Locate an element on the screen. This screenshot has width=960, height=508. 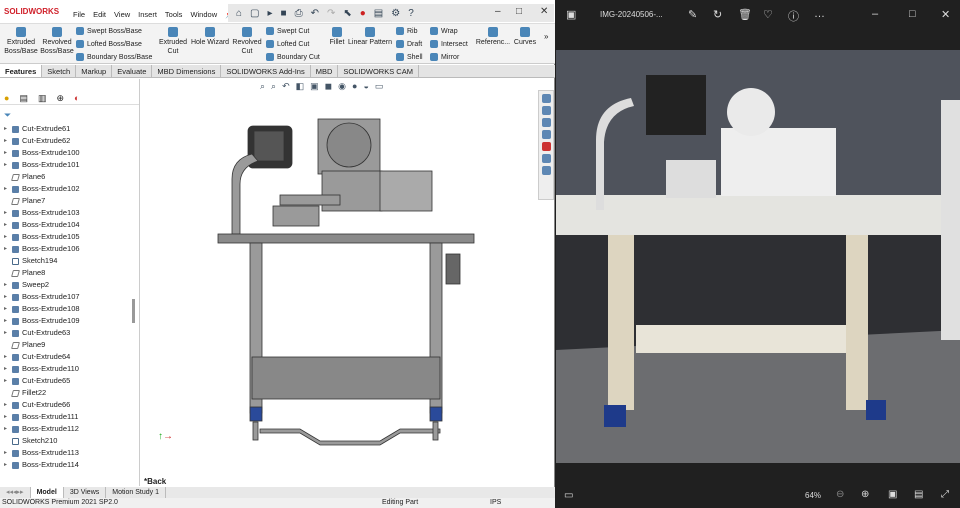
tree-item: ▸ Boss-Extrude102 is located at coordinates (66, 189).